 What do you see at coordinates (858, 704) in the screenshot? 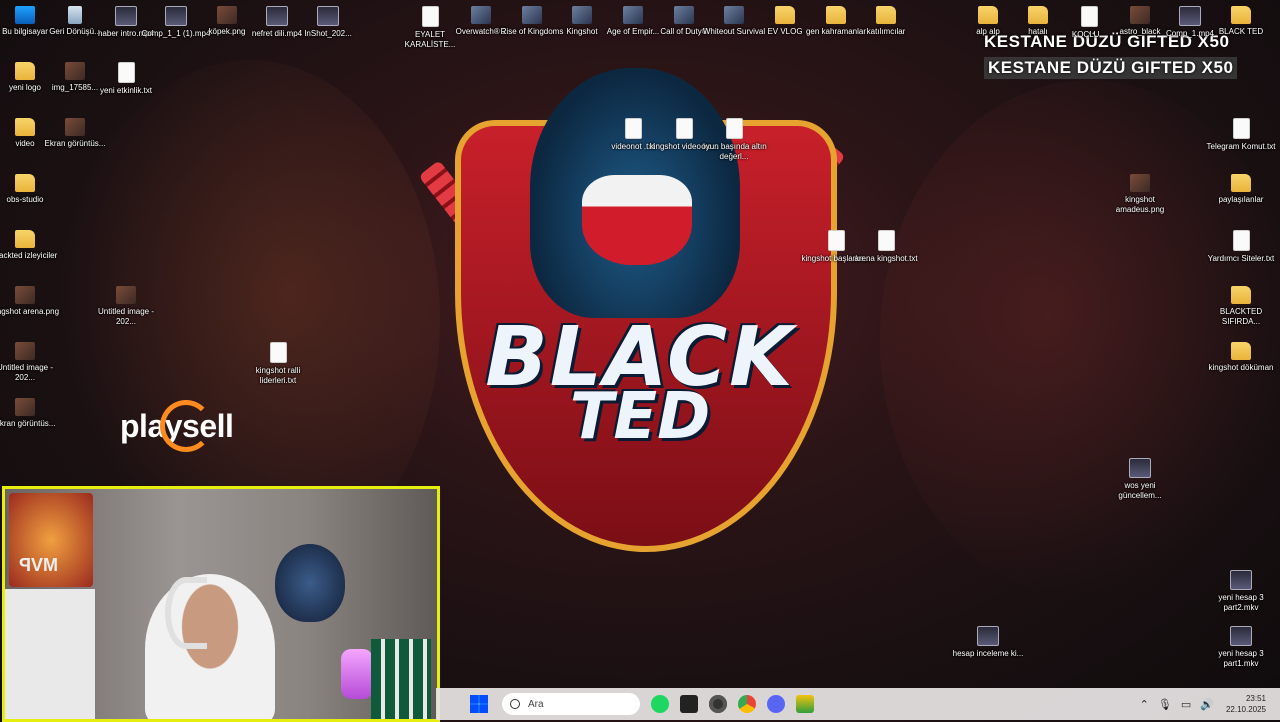
I see `taskbar: Ara ⌃ 🎙 ▭ 🔊 23:51 22.10.2025` at bounding box center [858, 704].